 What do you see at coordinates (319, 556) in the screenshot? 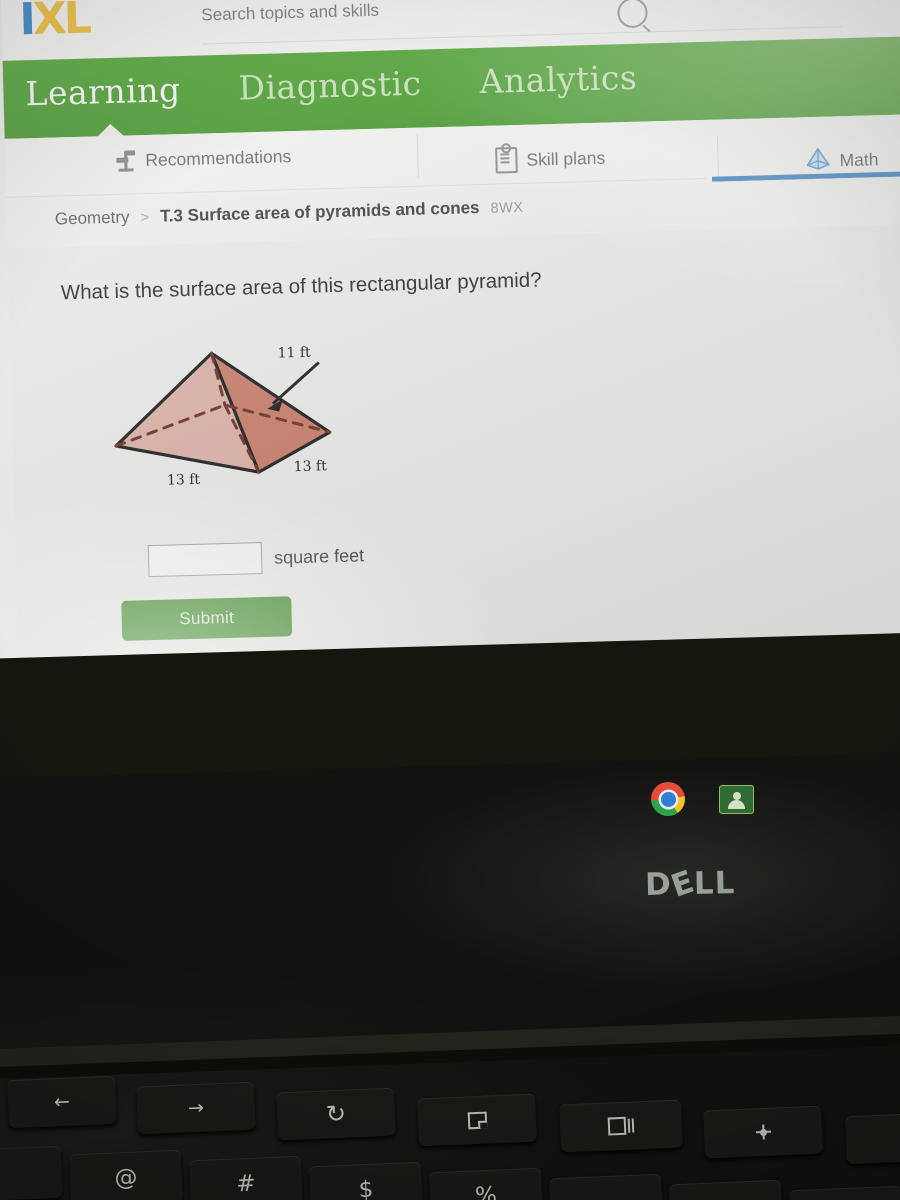
I see `answer-unit-label: square feet` at bounding box center [319, 556].